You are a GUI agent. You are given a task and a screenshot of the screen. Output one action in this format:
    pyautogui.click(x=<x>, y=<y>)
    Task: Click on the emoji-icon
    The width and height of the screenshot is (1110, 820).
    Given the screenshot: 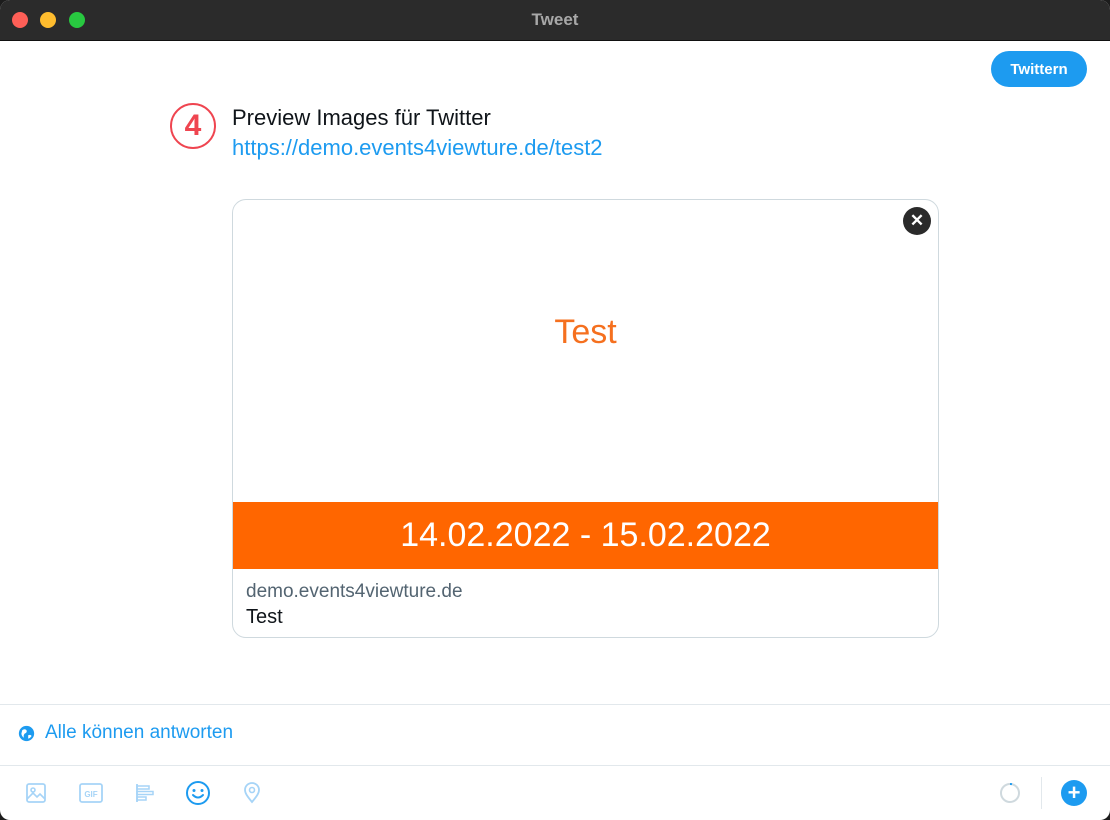 What is the action you would take?
    pyautogui.click(x=198, y=793)
    